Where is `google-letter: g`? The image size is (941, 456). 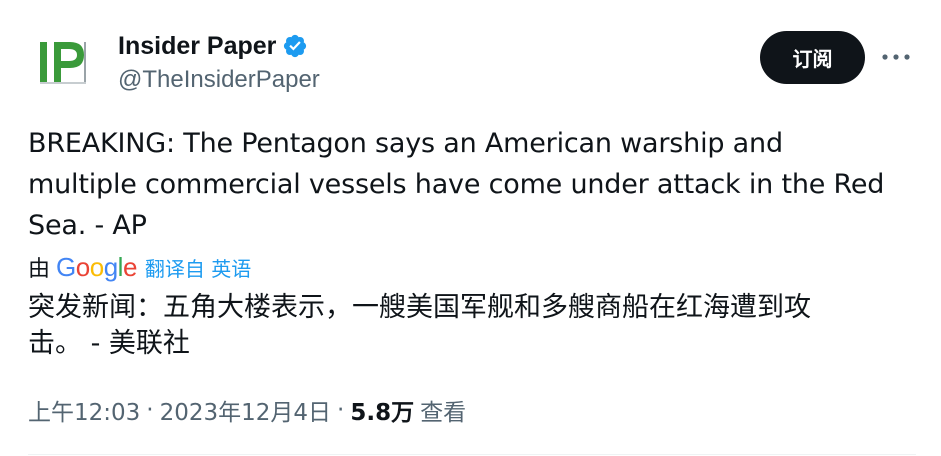 google-letter: g is located at coordinates (110, 267).